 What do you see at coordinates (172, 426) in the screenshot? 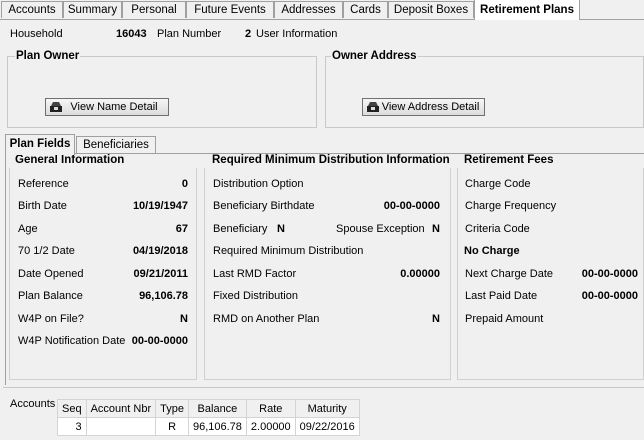
I see `cell-type: R` at bounding box center [172, 426].